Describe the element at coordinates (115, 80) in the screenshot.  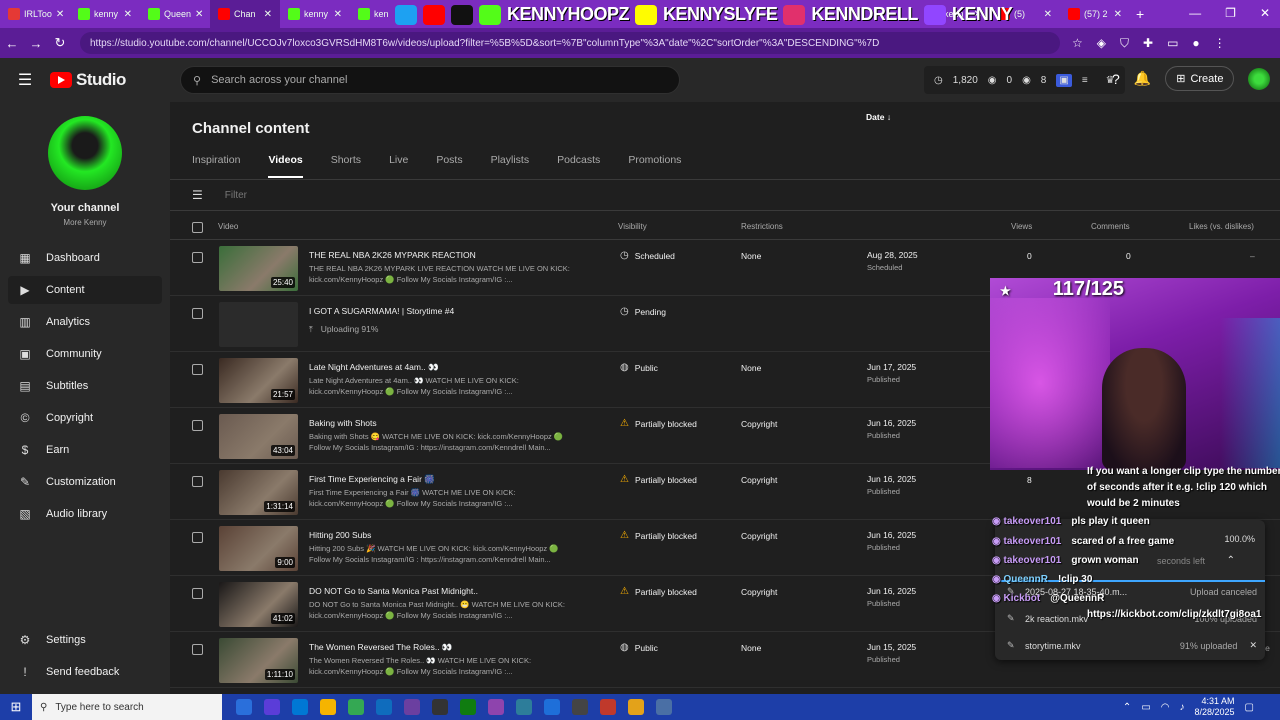
I see `studio-logo: Studio` at that location.